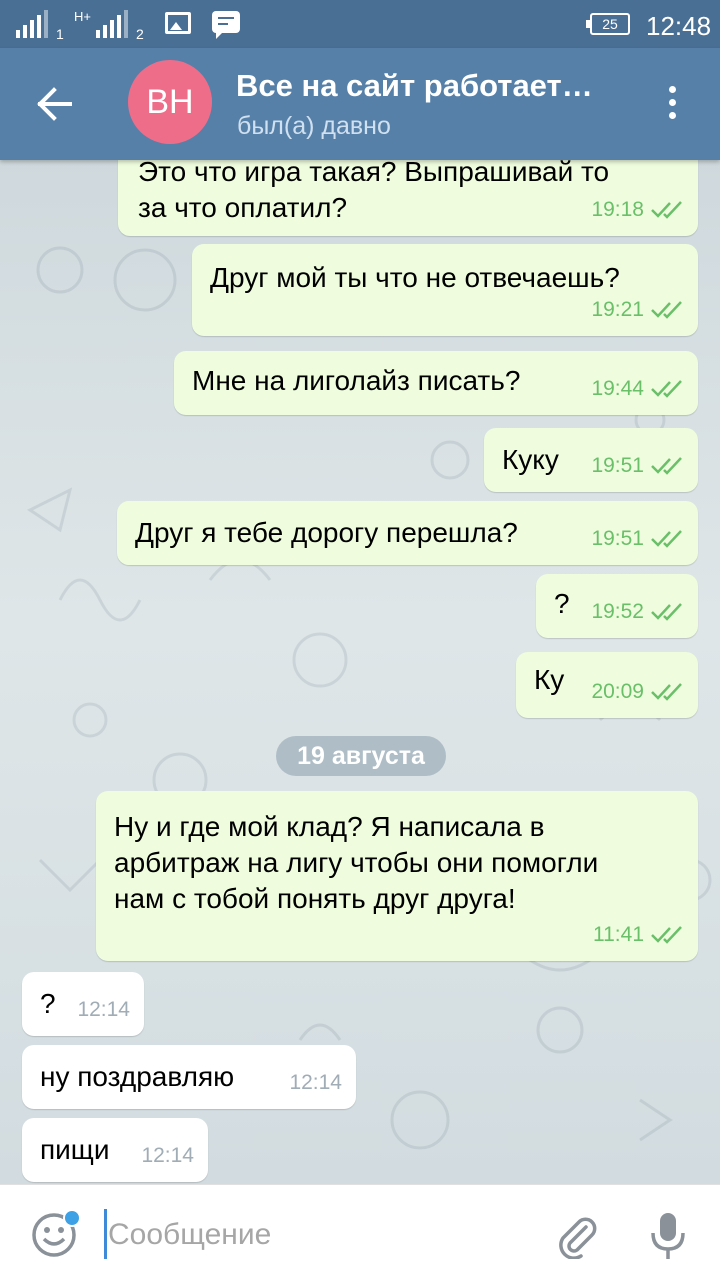 This screenshot has height=1280, width=720. I want to click on message-bubble-outgoing: Куку 19:51, so click(591, 460).